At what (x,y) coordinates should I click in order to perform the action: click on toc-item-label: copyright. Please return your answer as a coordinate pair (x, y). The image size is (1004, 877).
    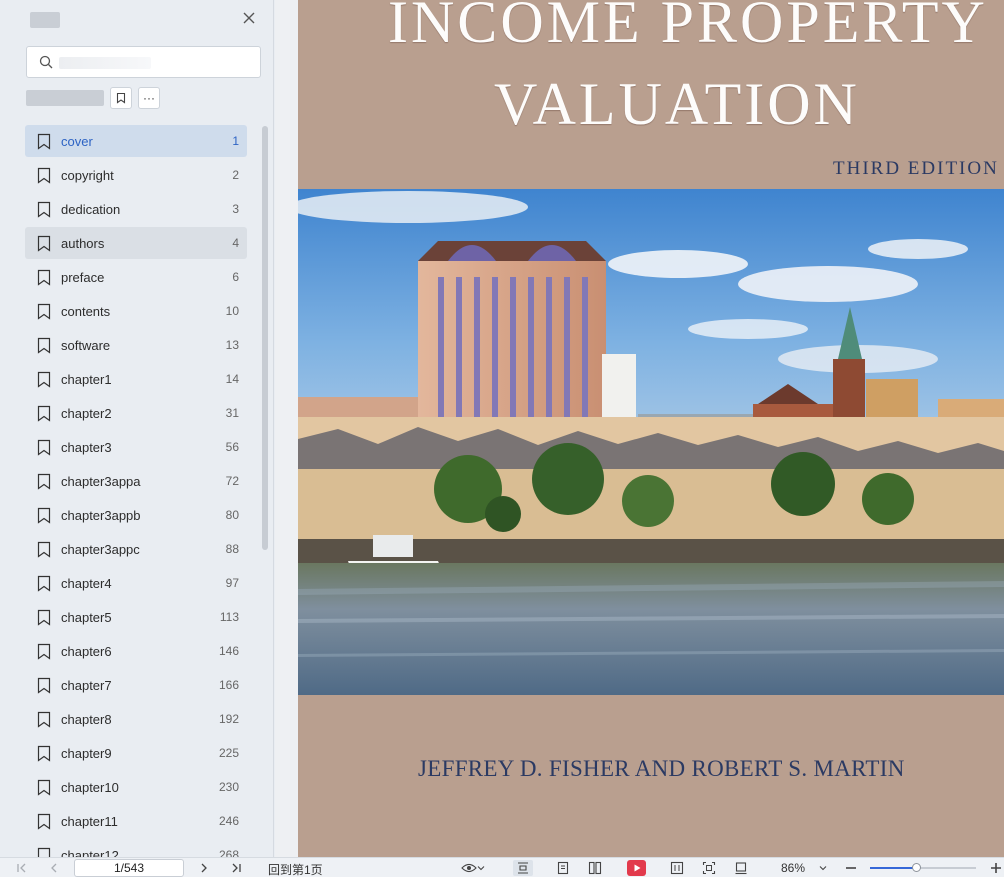
    Looking at the image, I should click on (87, 175).